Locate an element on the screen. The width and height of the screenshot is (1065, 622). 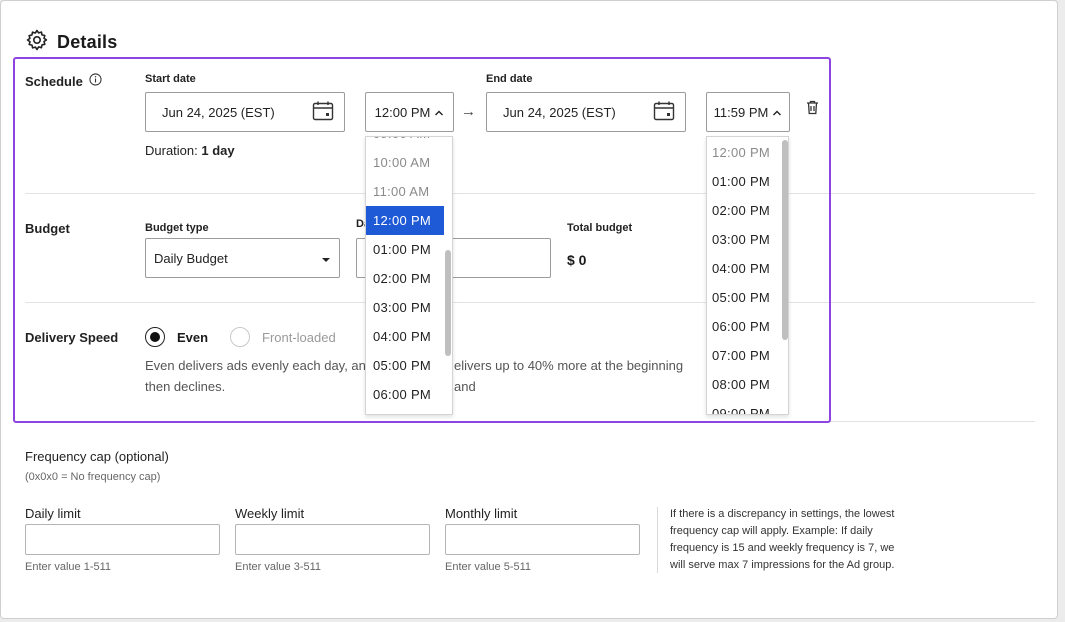
time-option: 07:00 PM is located at coordinates (744, 355).